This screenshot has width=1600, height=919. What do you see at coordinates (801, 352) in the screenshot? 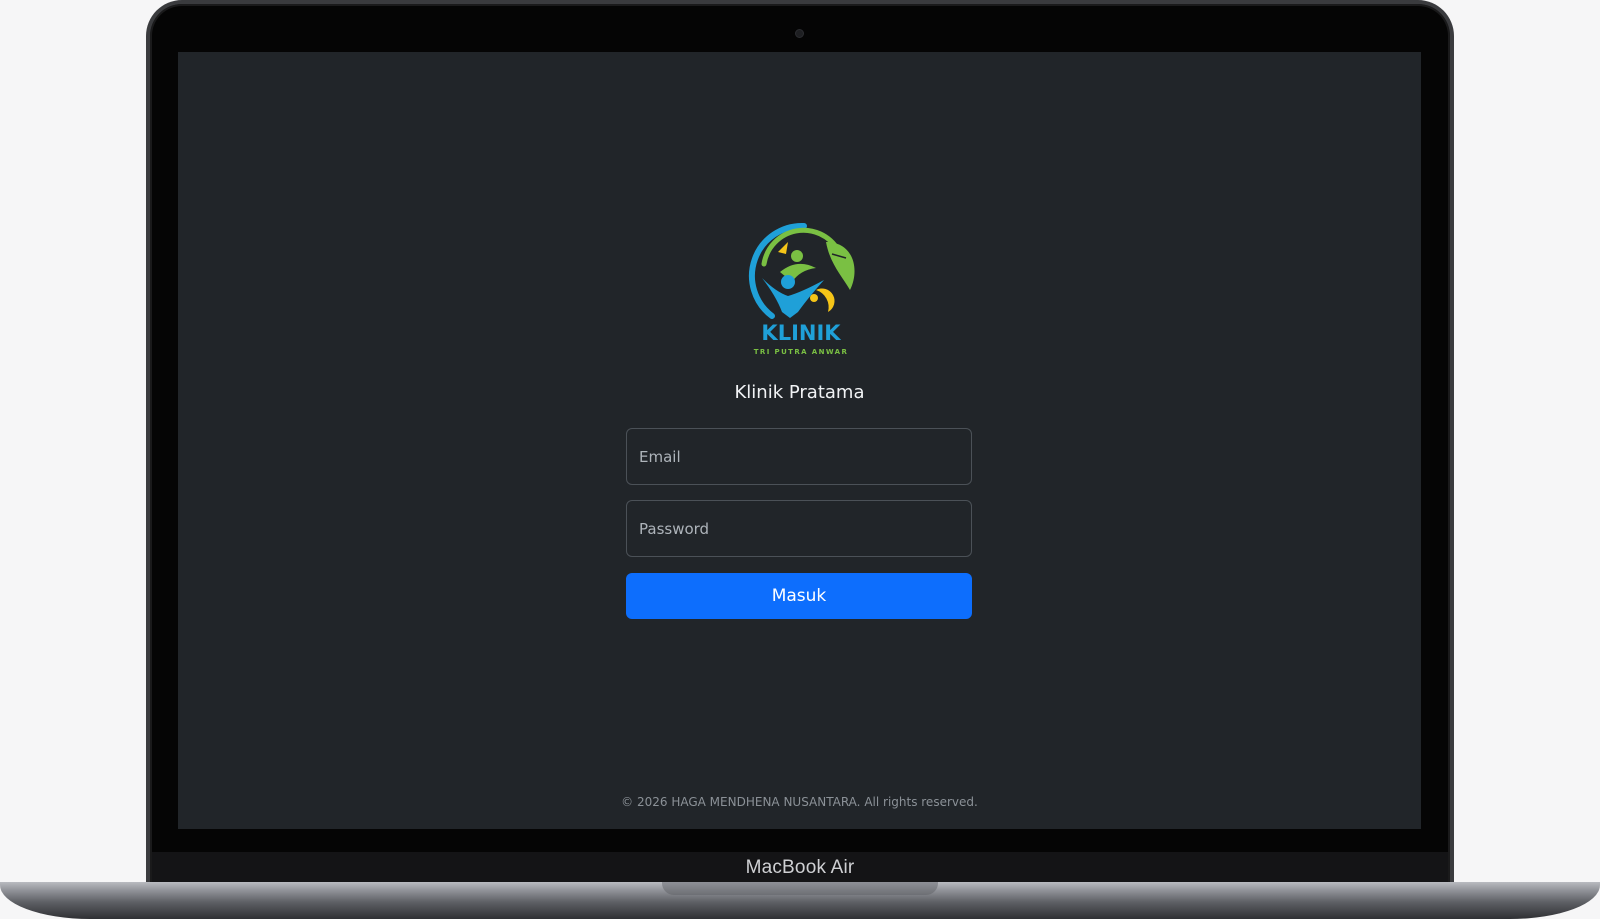
I see `logo-tagline: TRI PUTRA ANWAR` at bounding box center [801, 352].